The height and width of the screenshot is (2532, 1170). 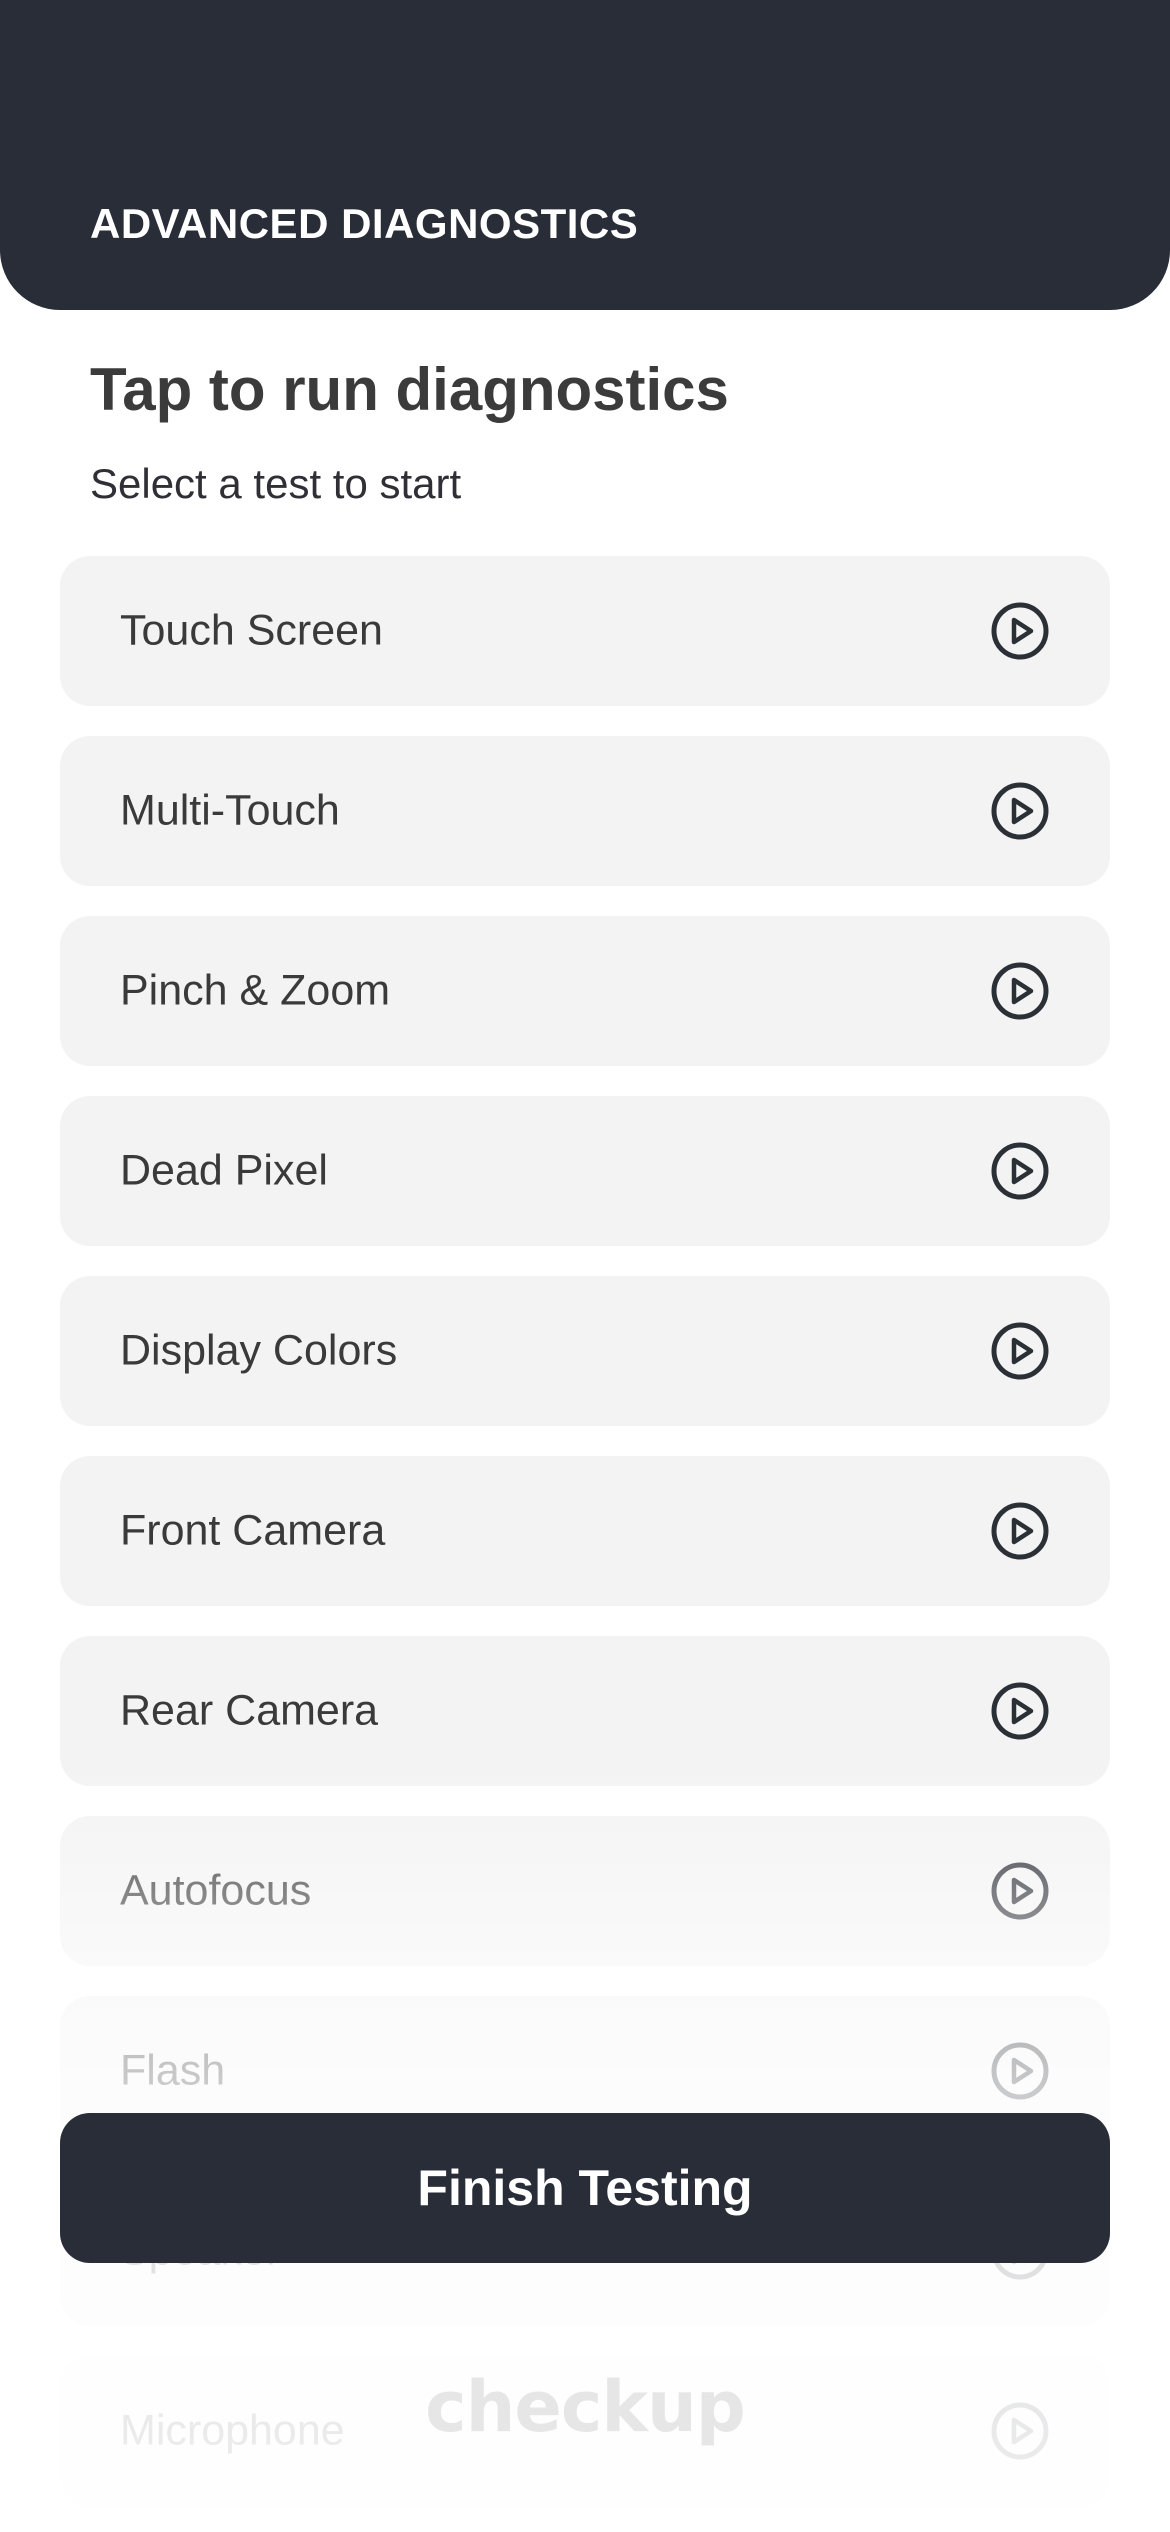 What do you see at coordinates (585, 811) in the screenshot?
I see `test-item-multi-touch: Multi-Touch` at bounding box center [585, 811].